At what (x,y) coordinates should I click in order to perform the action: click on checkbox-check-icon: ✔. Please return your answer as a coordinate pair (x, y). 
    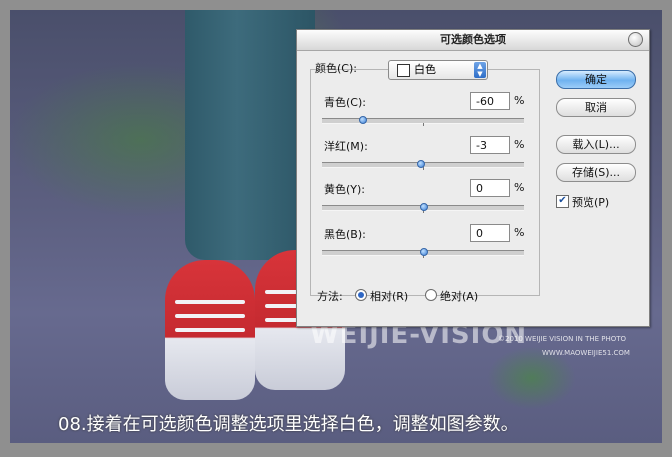
    Looking at the image, I should click on (562, 200).